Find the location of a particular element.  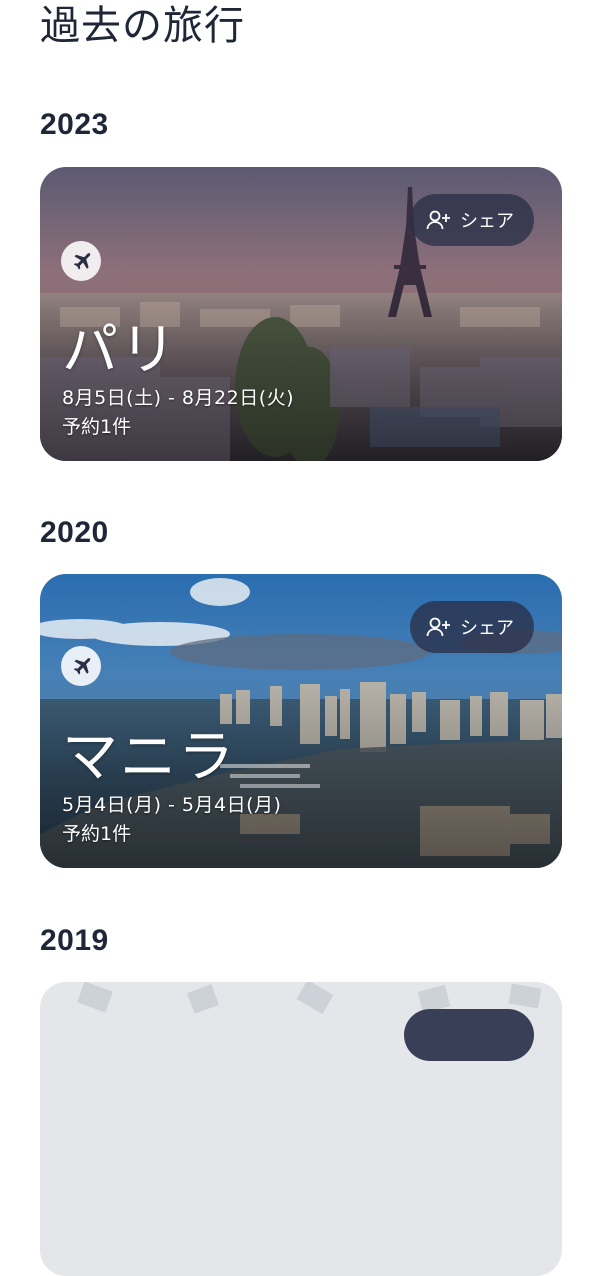

year-heading-2023: 2023 is located at coordinates (74, 124).